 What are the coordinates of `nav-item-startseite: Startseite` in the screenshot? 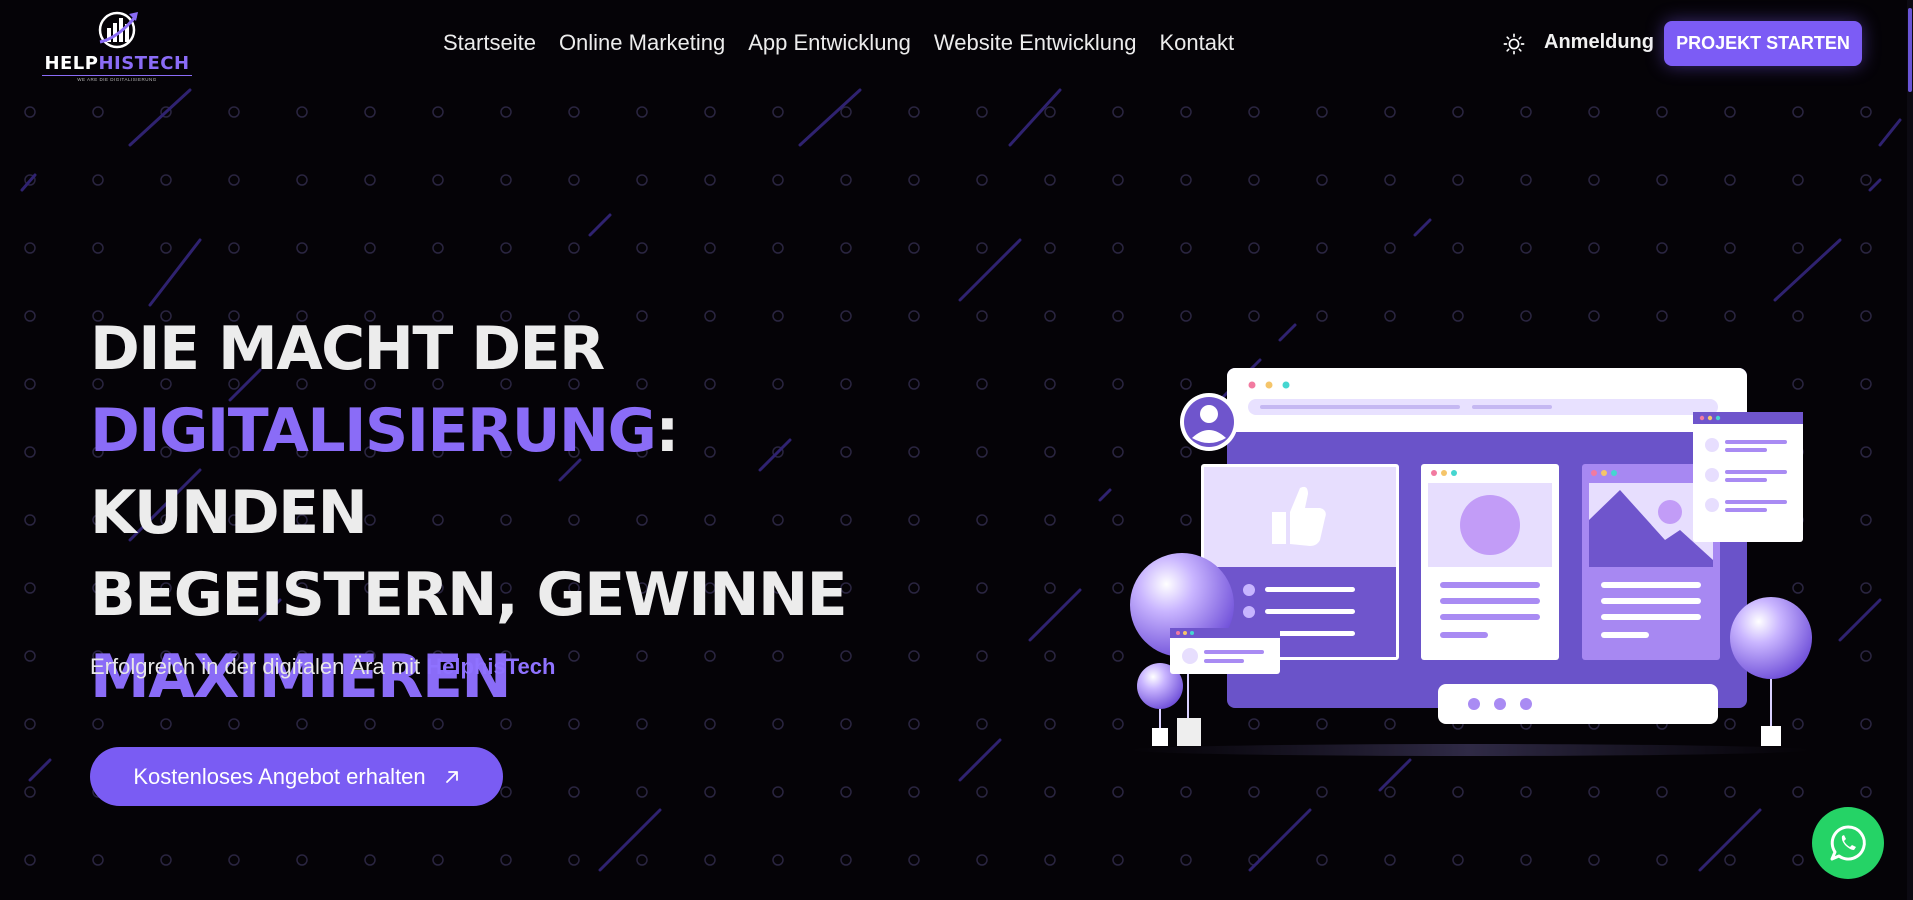 It's located at (489, 43).